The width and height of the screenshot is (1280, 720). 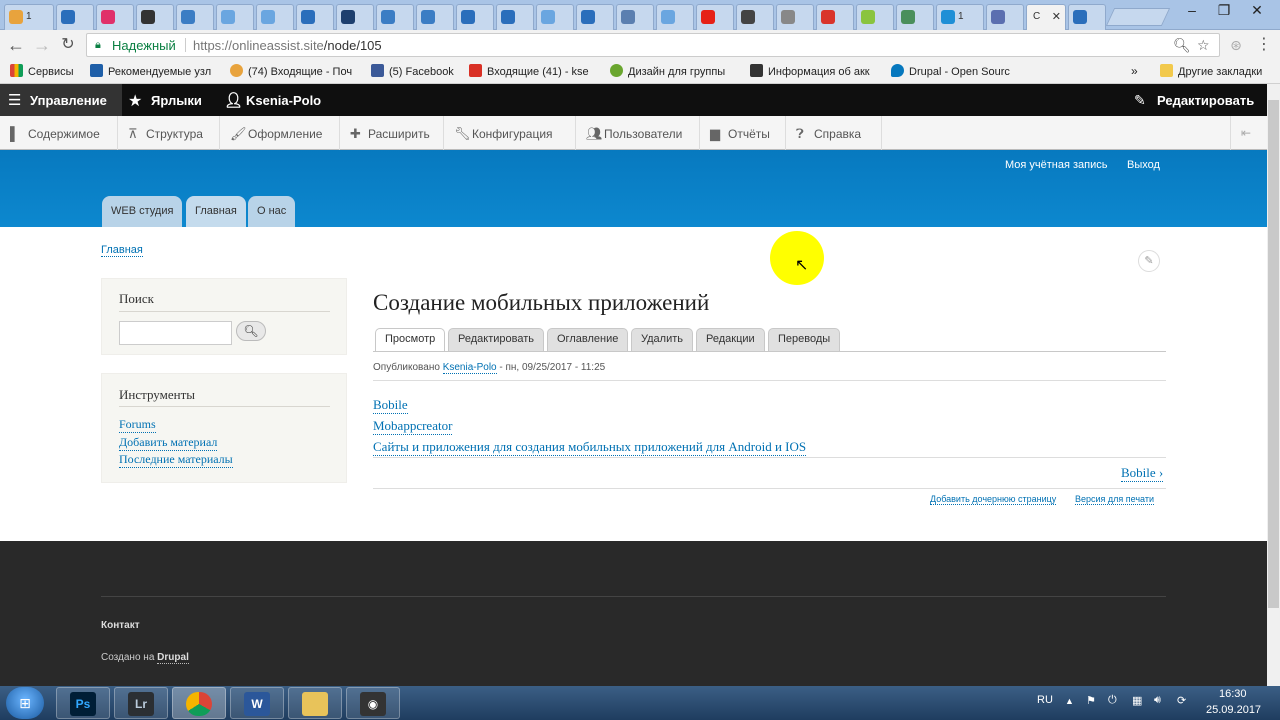 What do you see at coordinates (1046, 17) in the screenshot?
I see `active-browser-tab: С ✕` at bounding box center [1046, 17].